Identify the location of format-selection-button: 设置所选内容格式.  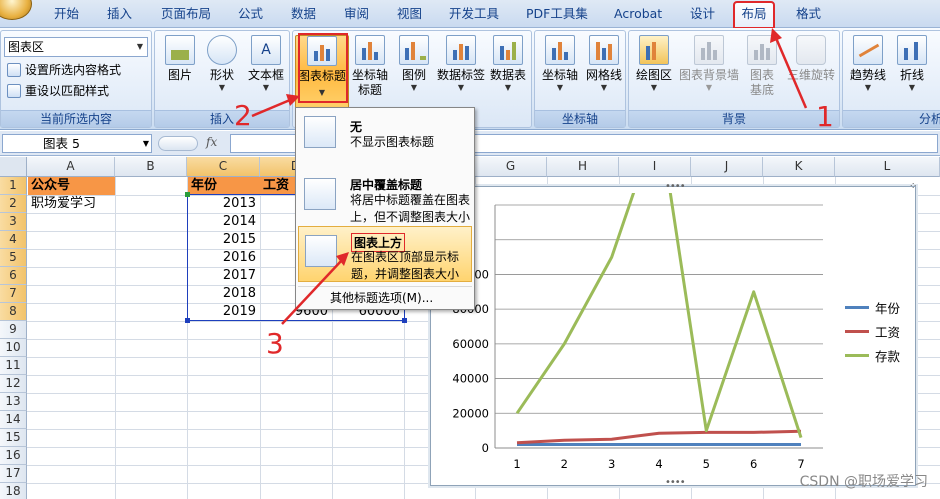
(64, 70).